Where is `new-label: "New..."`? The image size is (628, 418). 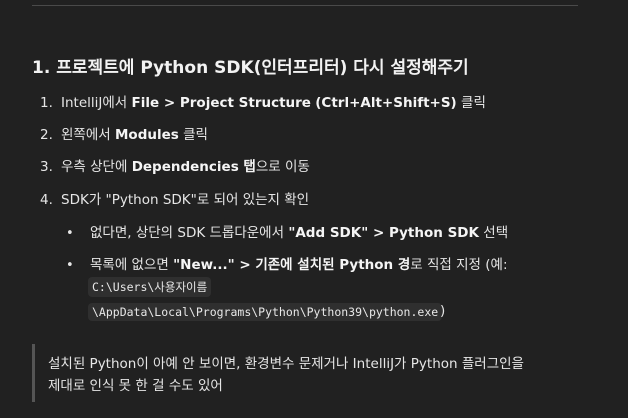
new-label: "New..." is located at coordinates (204, 265).